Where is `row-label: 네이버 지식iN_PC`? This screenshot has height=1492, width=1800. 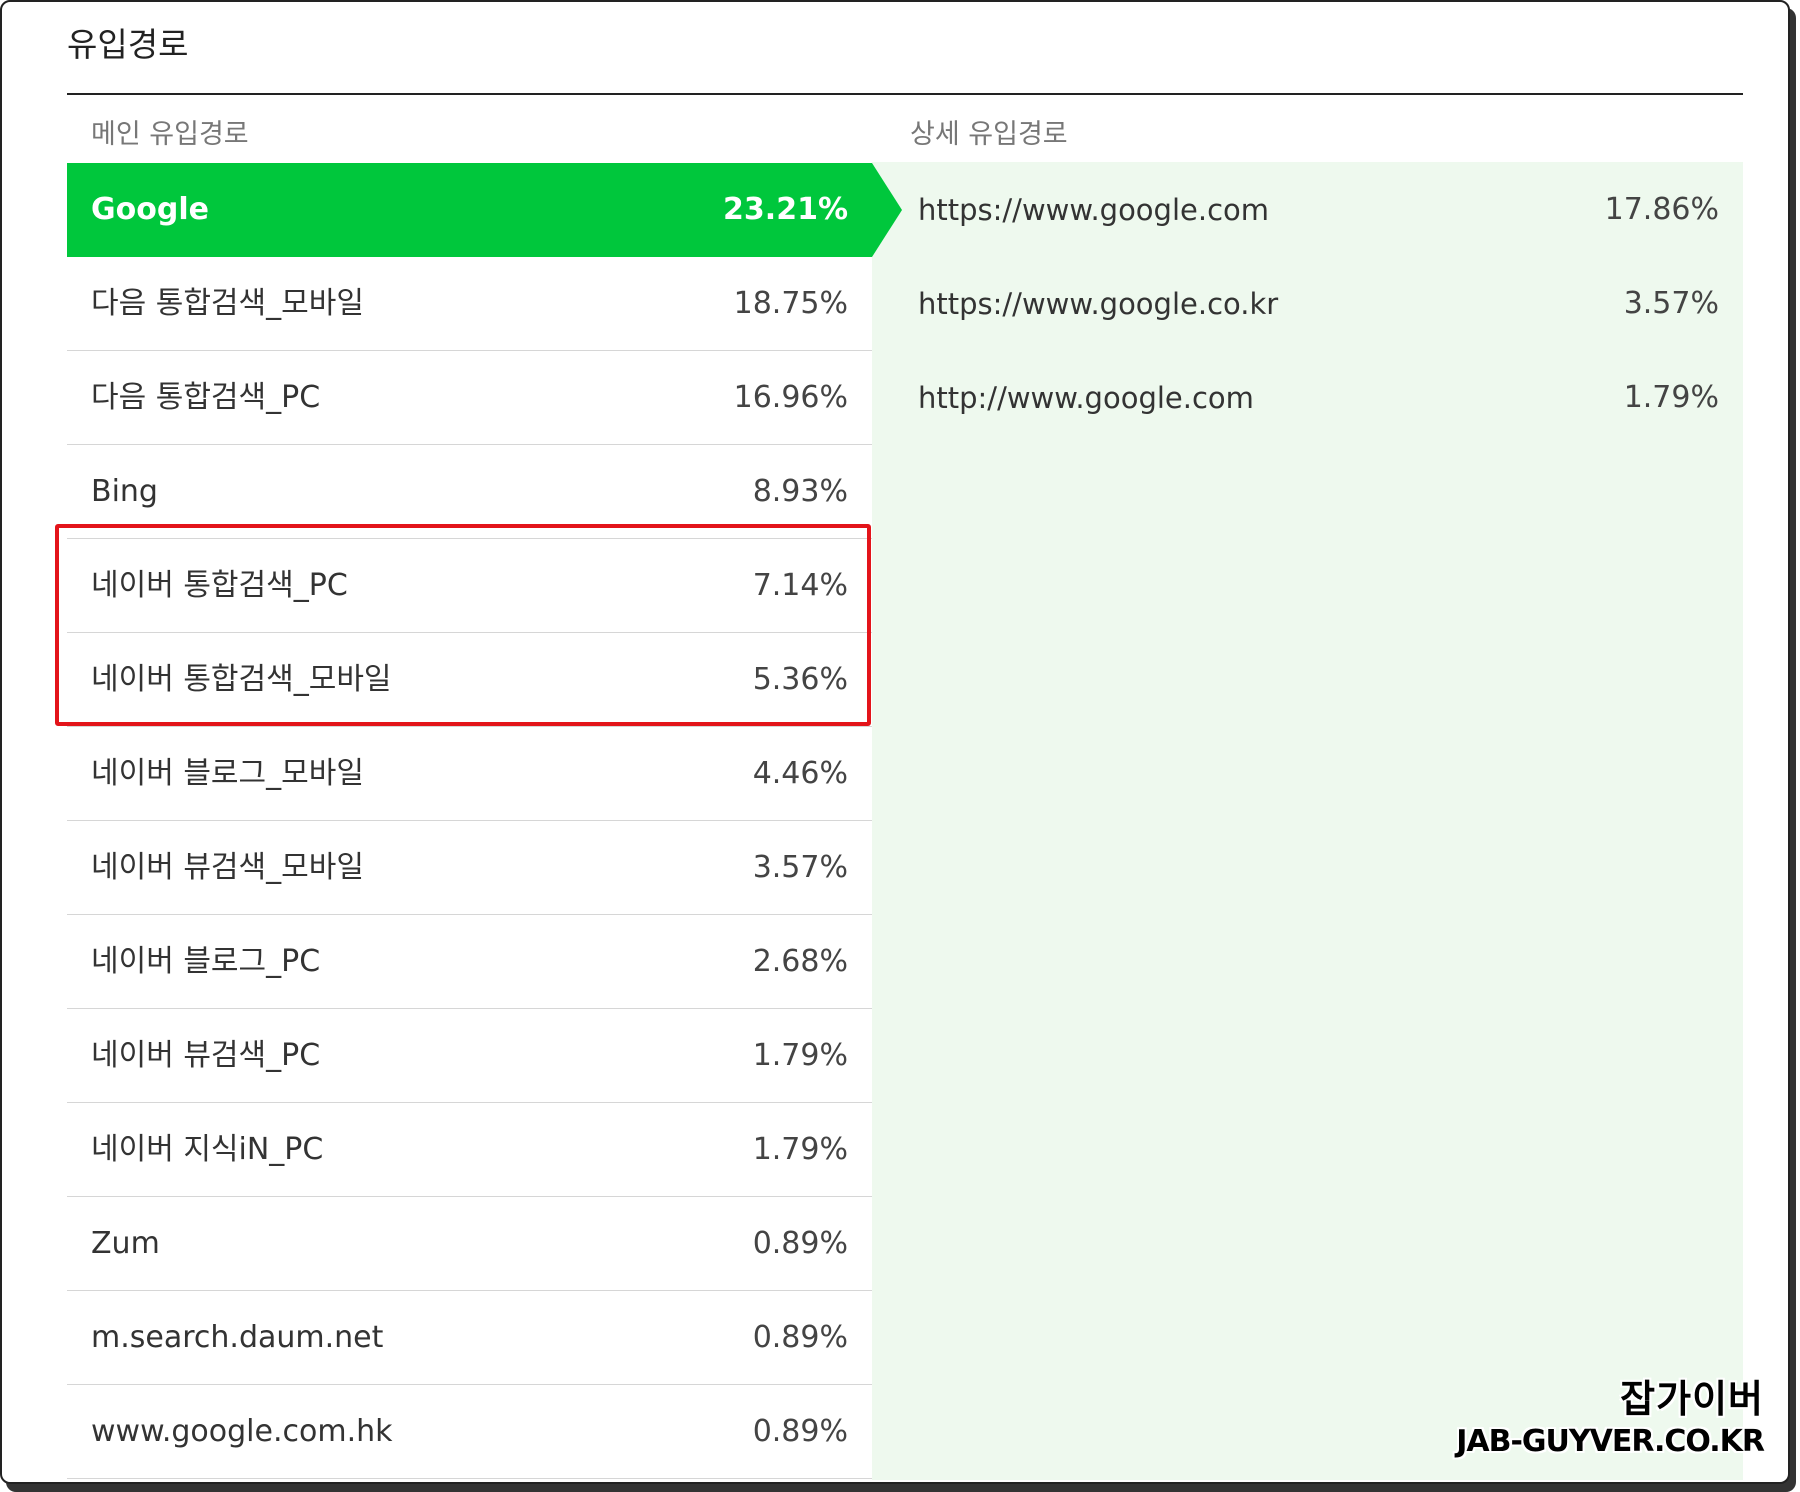
row-label: 네이버 지식iN_PC is located at coordinates (207, 1149).